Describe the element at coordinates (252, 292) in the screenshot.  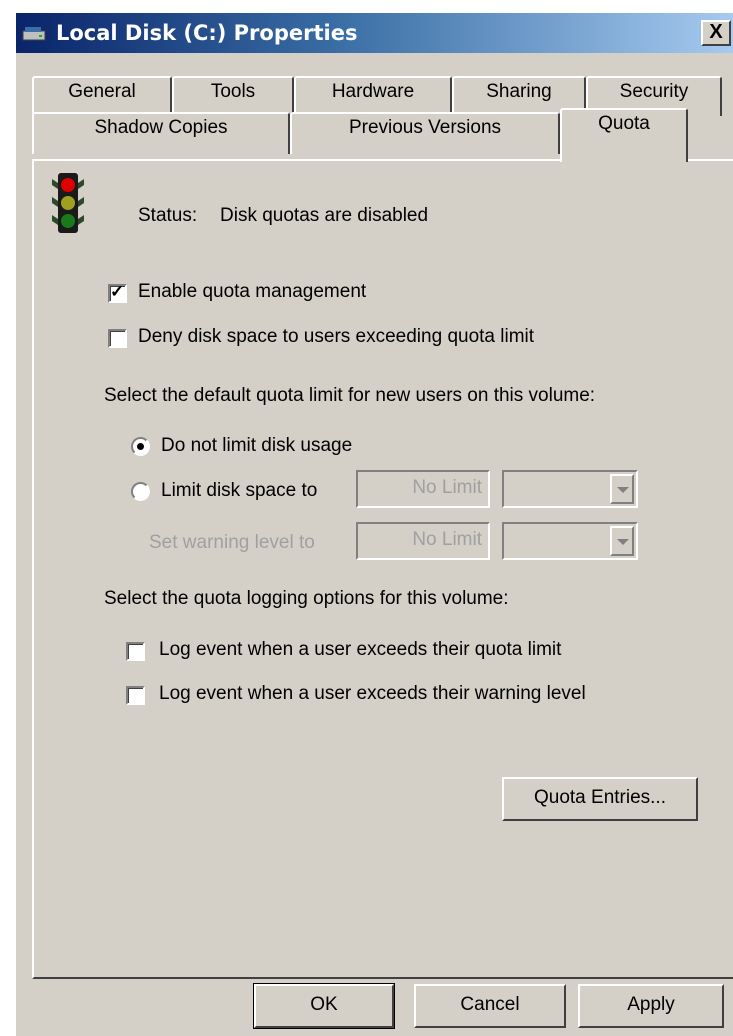
I see `enable-quota-label: Enable quota management` at that location.